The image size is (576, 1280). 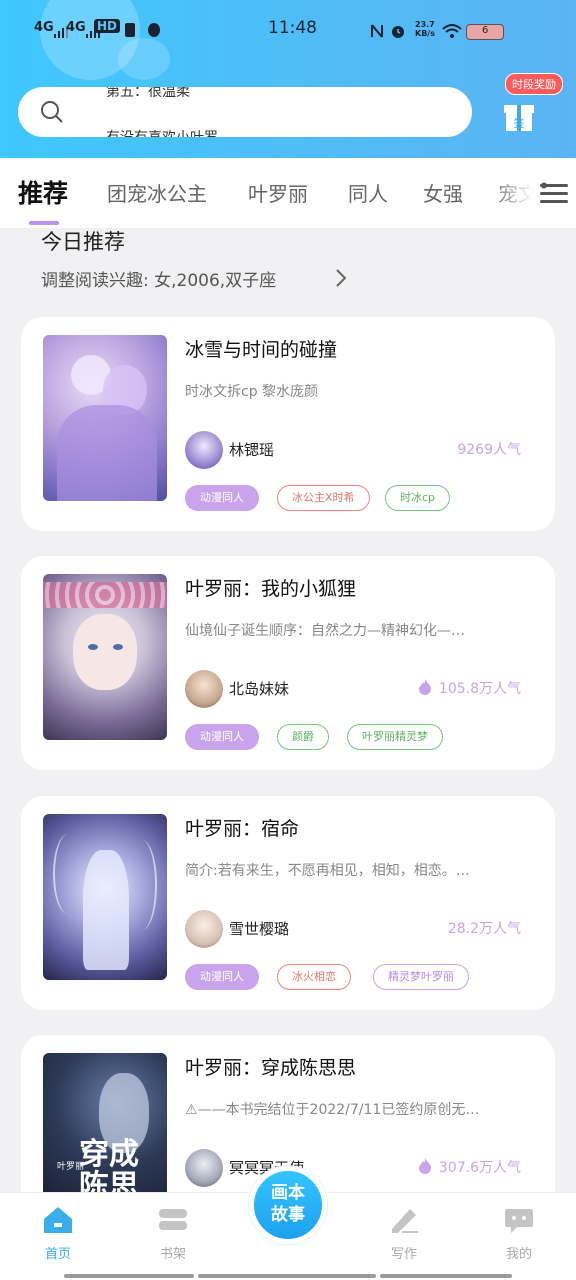 I want to click on checkin-gift-icon: 签, so click(x=519, y=114).